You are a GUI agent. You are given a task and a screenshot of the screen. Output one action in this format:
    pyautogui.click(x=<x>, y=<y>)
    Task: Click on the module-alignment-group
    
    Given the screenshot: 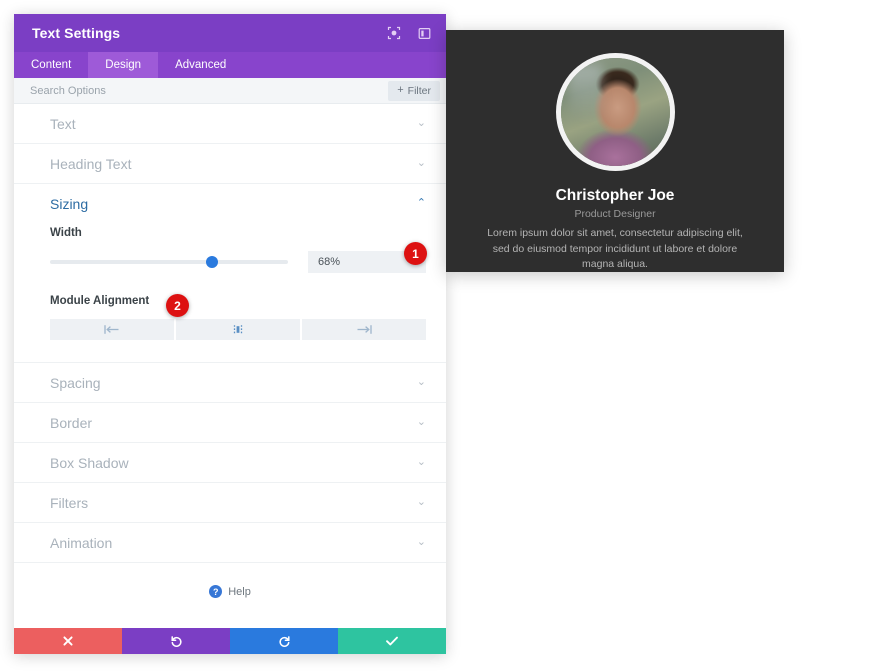 What is the action you would take?
    pyautogui.click(x=238, y=329)
    